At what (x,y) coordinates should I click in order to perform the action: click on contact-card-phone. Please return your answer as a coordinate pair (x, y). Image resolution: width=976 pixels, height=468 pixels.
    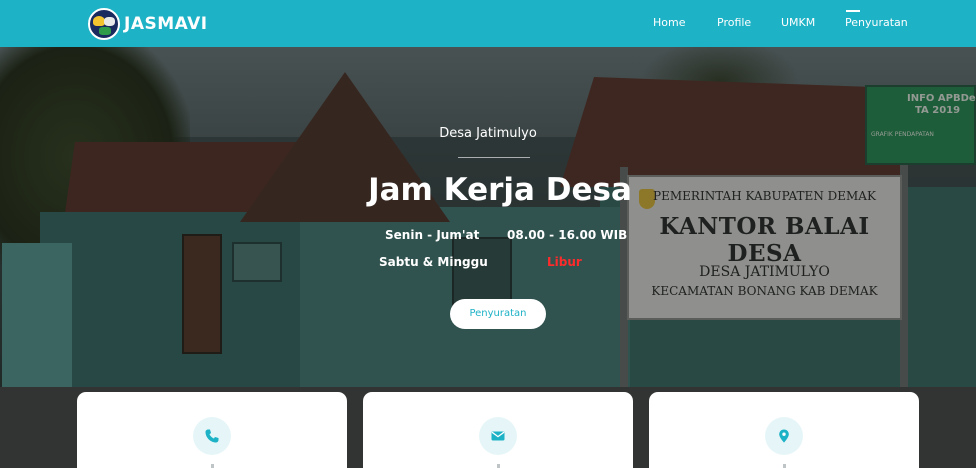
    Looking at the image, I should click on (212, 430).